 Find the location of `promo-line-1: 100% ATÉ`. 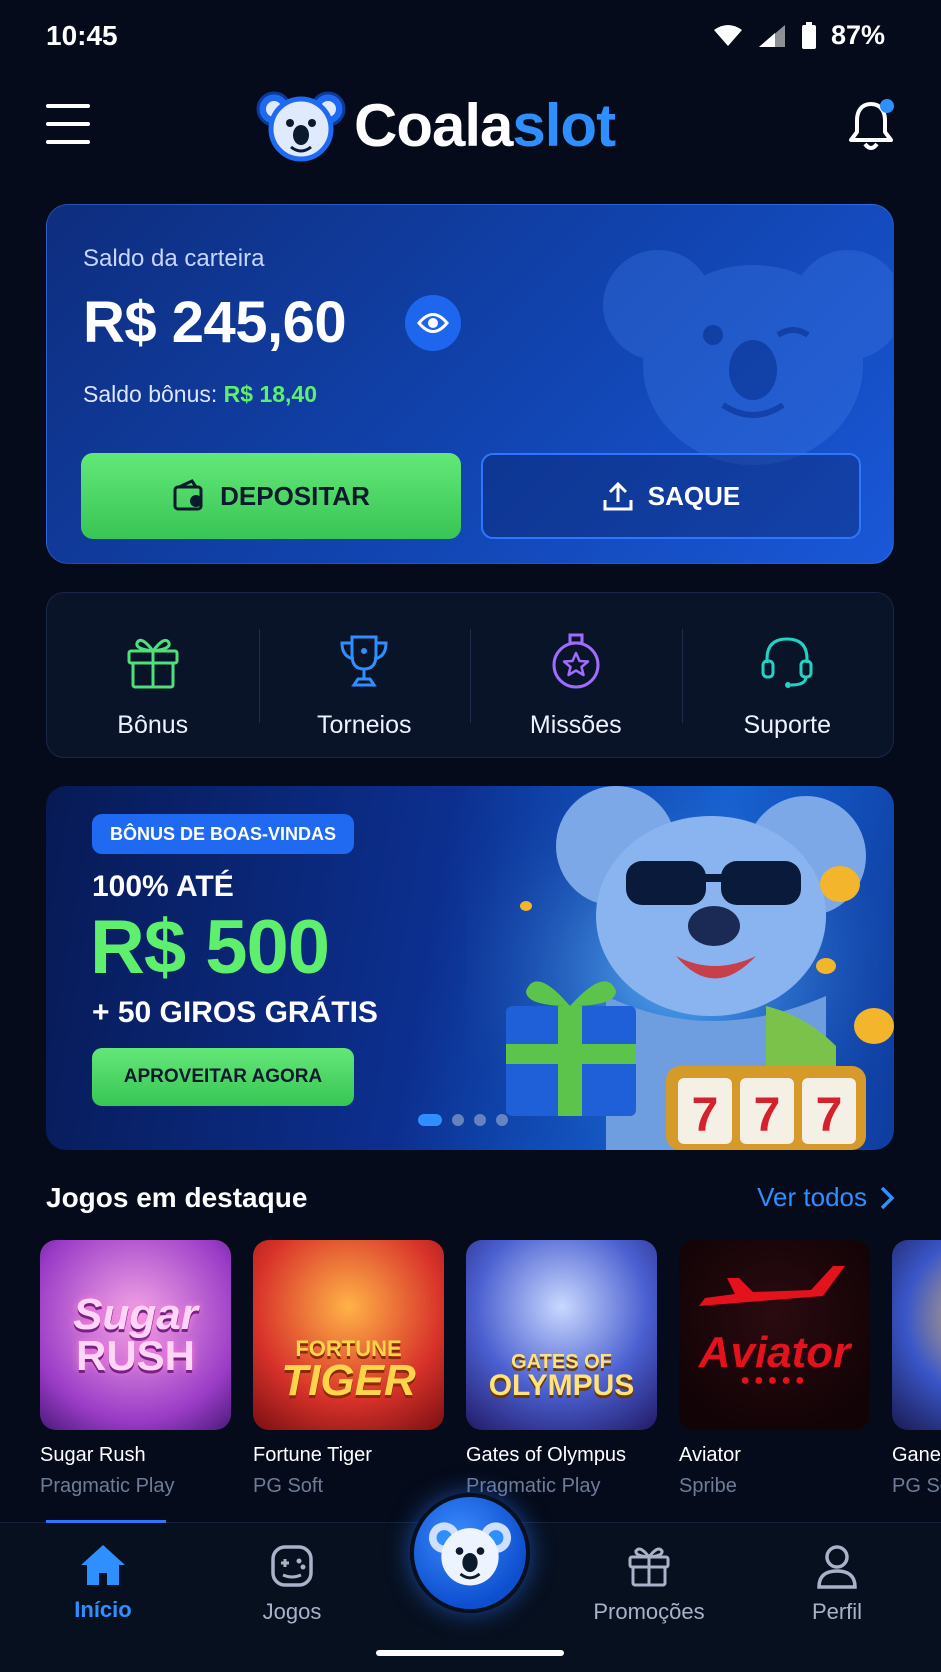

promo-line-1: 100% ATÉ is located at coordinates (163, 886).